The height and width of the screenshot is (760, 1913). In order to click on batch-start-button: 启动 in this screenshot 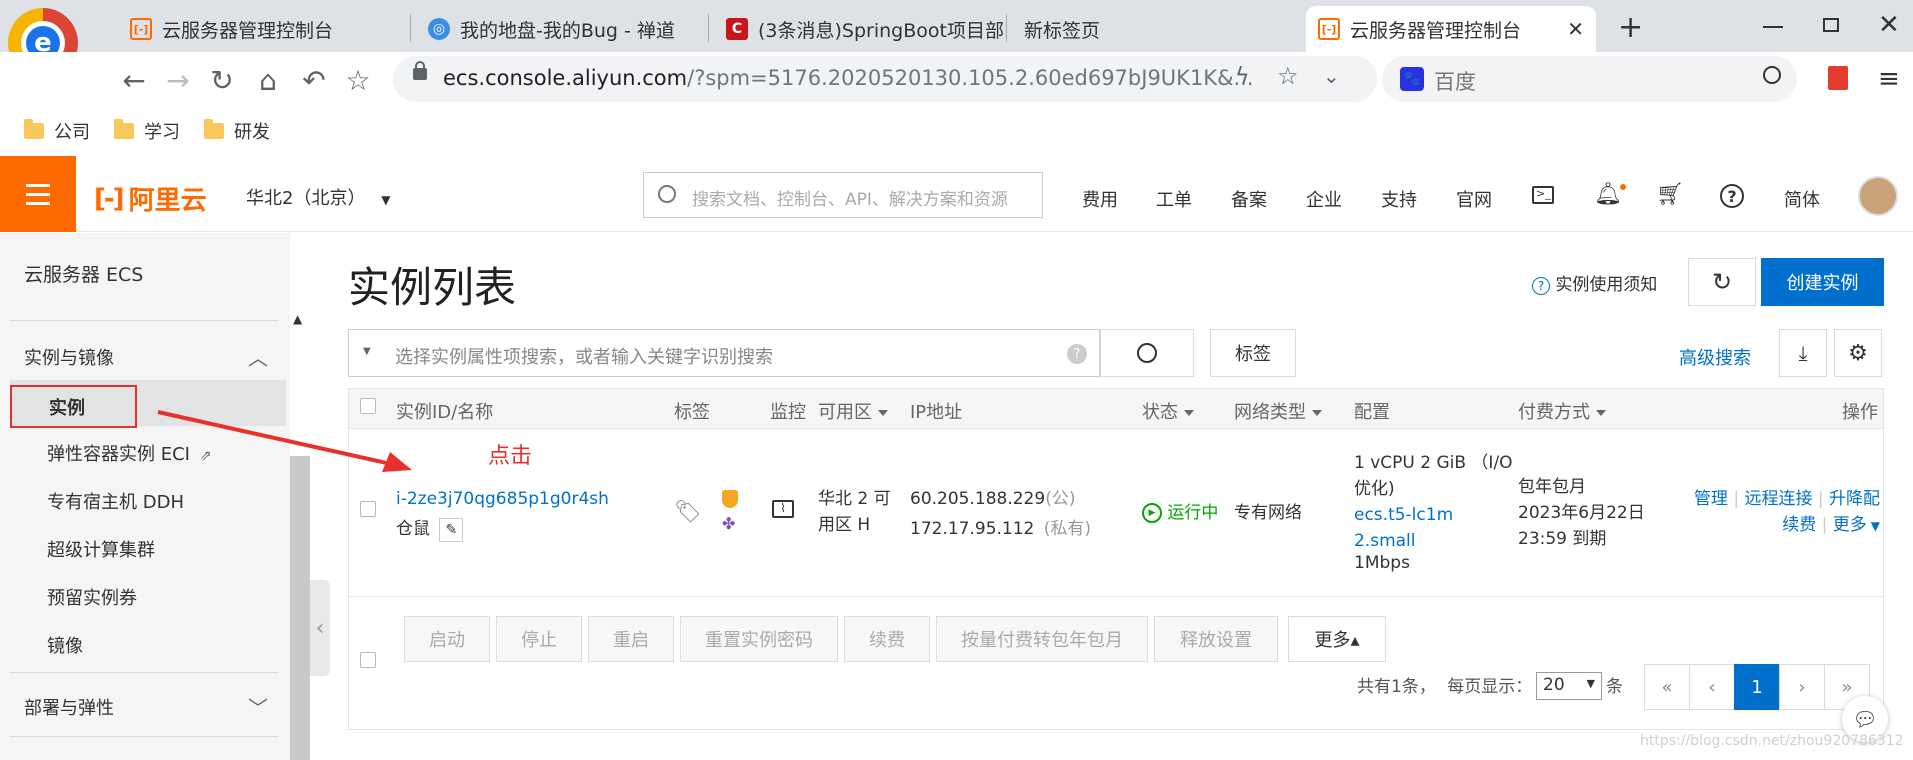, I will do `click(447, 639)`.